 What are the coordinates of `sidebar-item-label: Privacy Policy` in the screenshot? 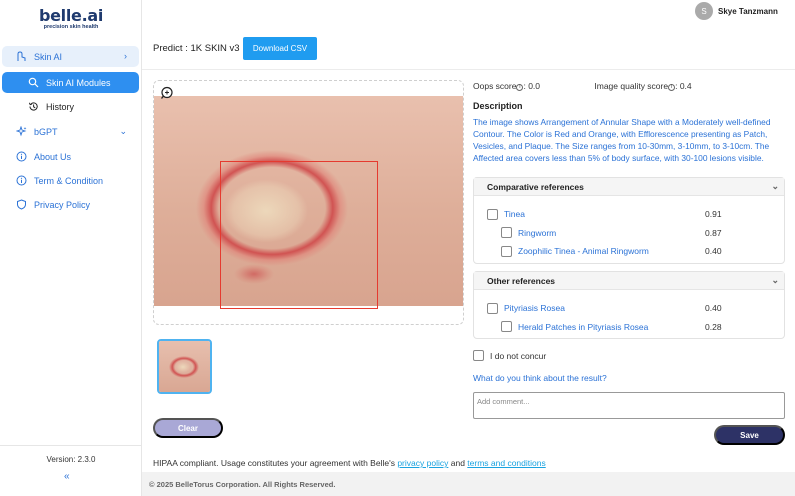 It's located at (62, 204).